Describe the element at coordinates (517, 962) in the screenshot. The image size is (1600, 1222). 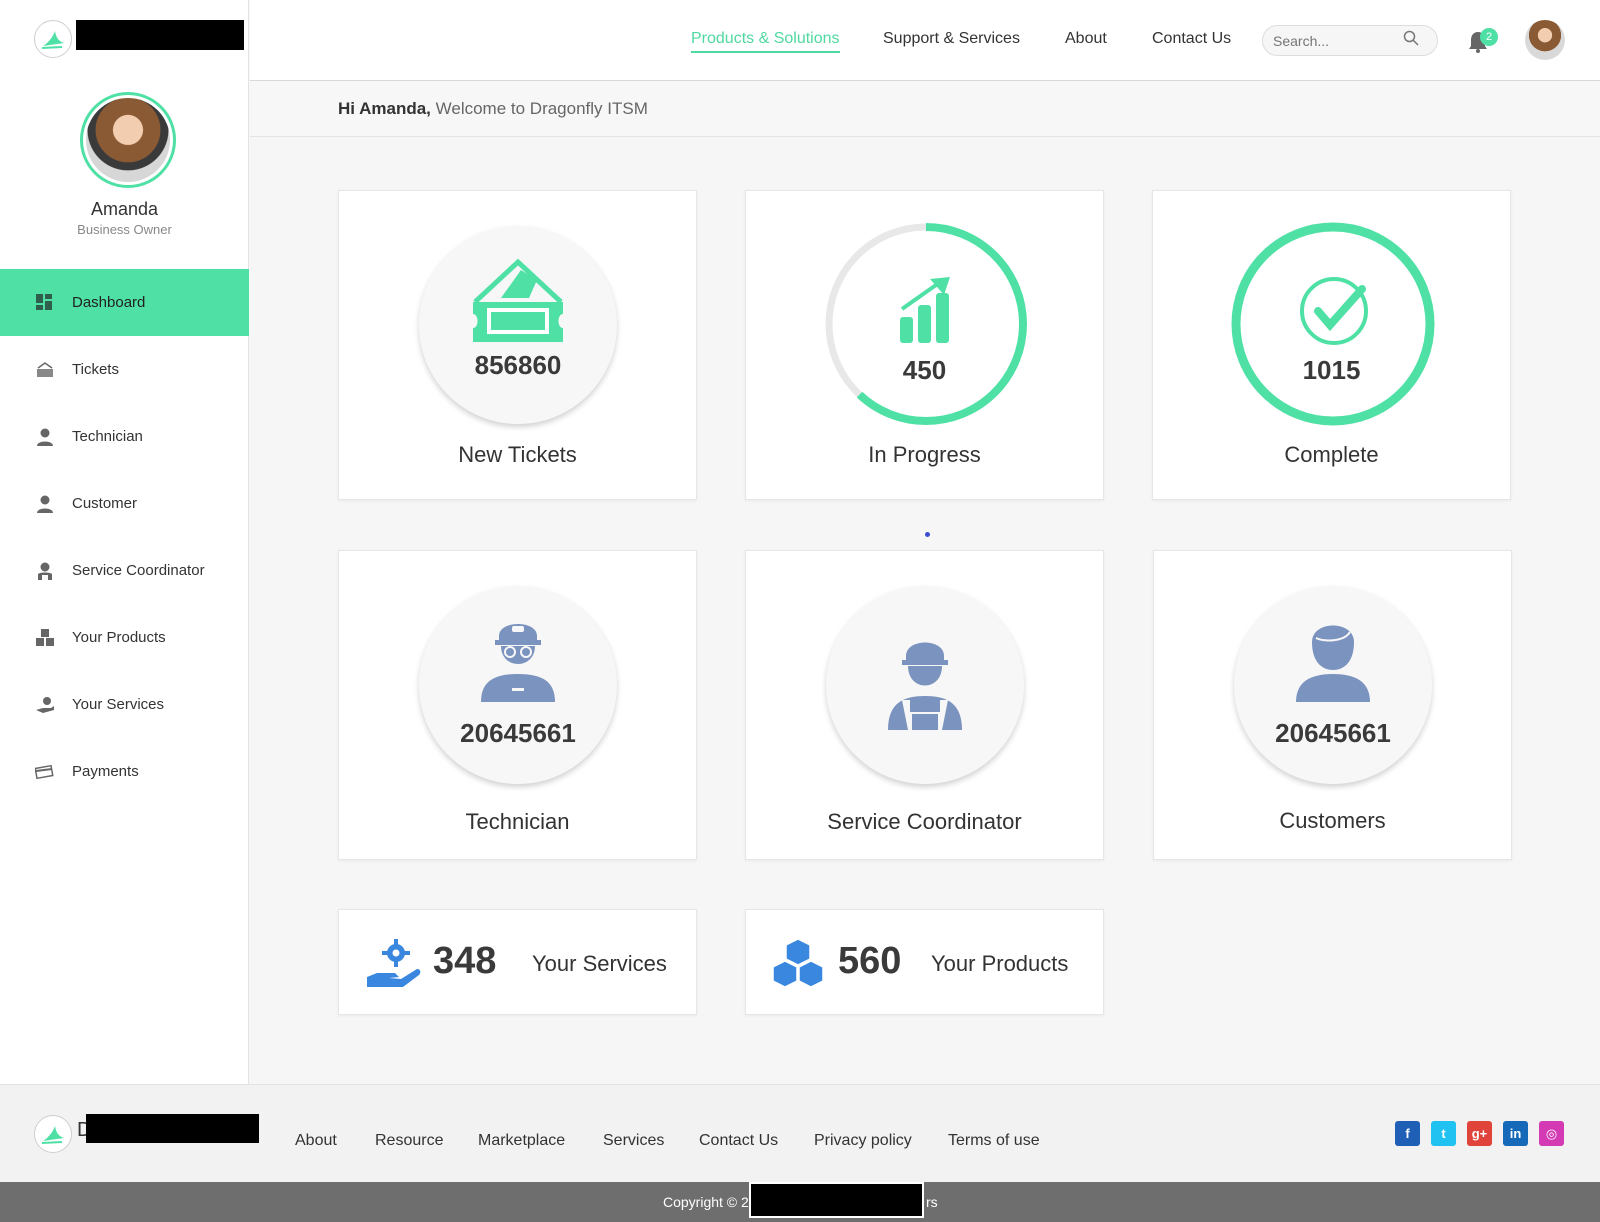
I see `your-services-card: 348 Your Services` at that location.